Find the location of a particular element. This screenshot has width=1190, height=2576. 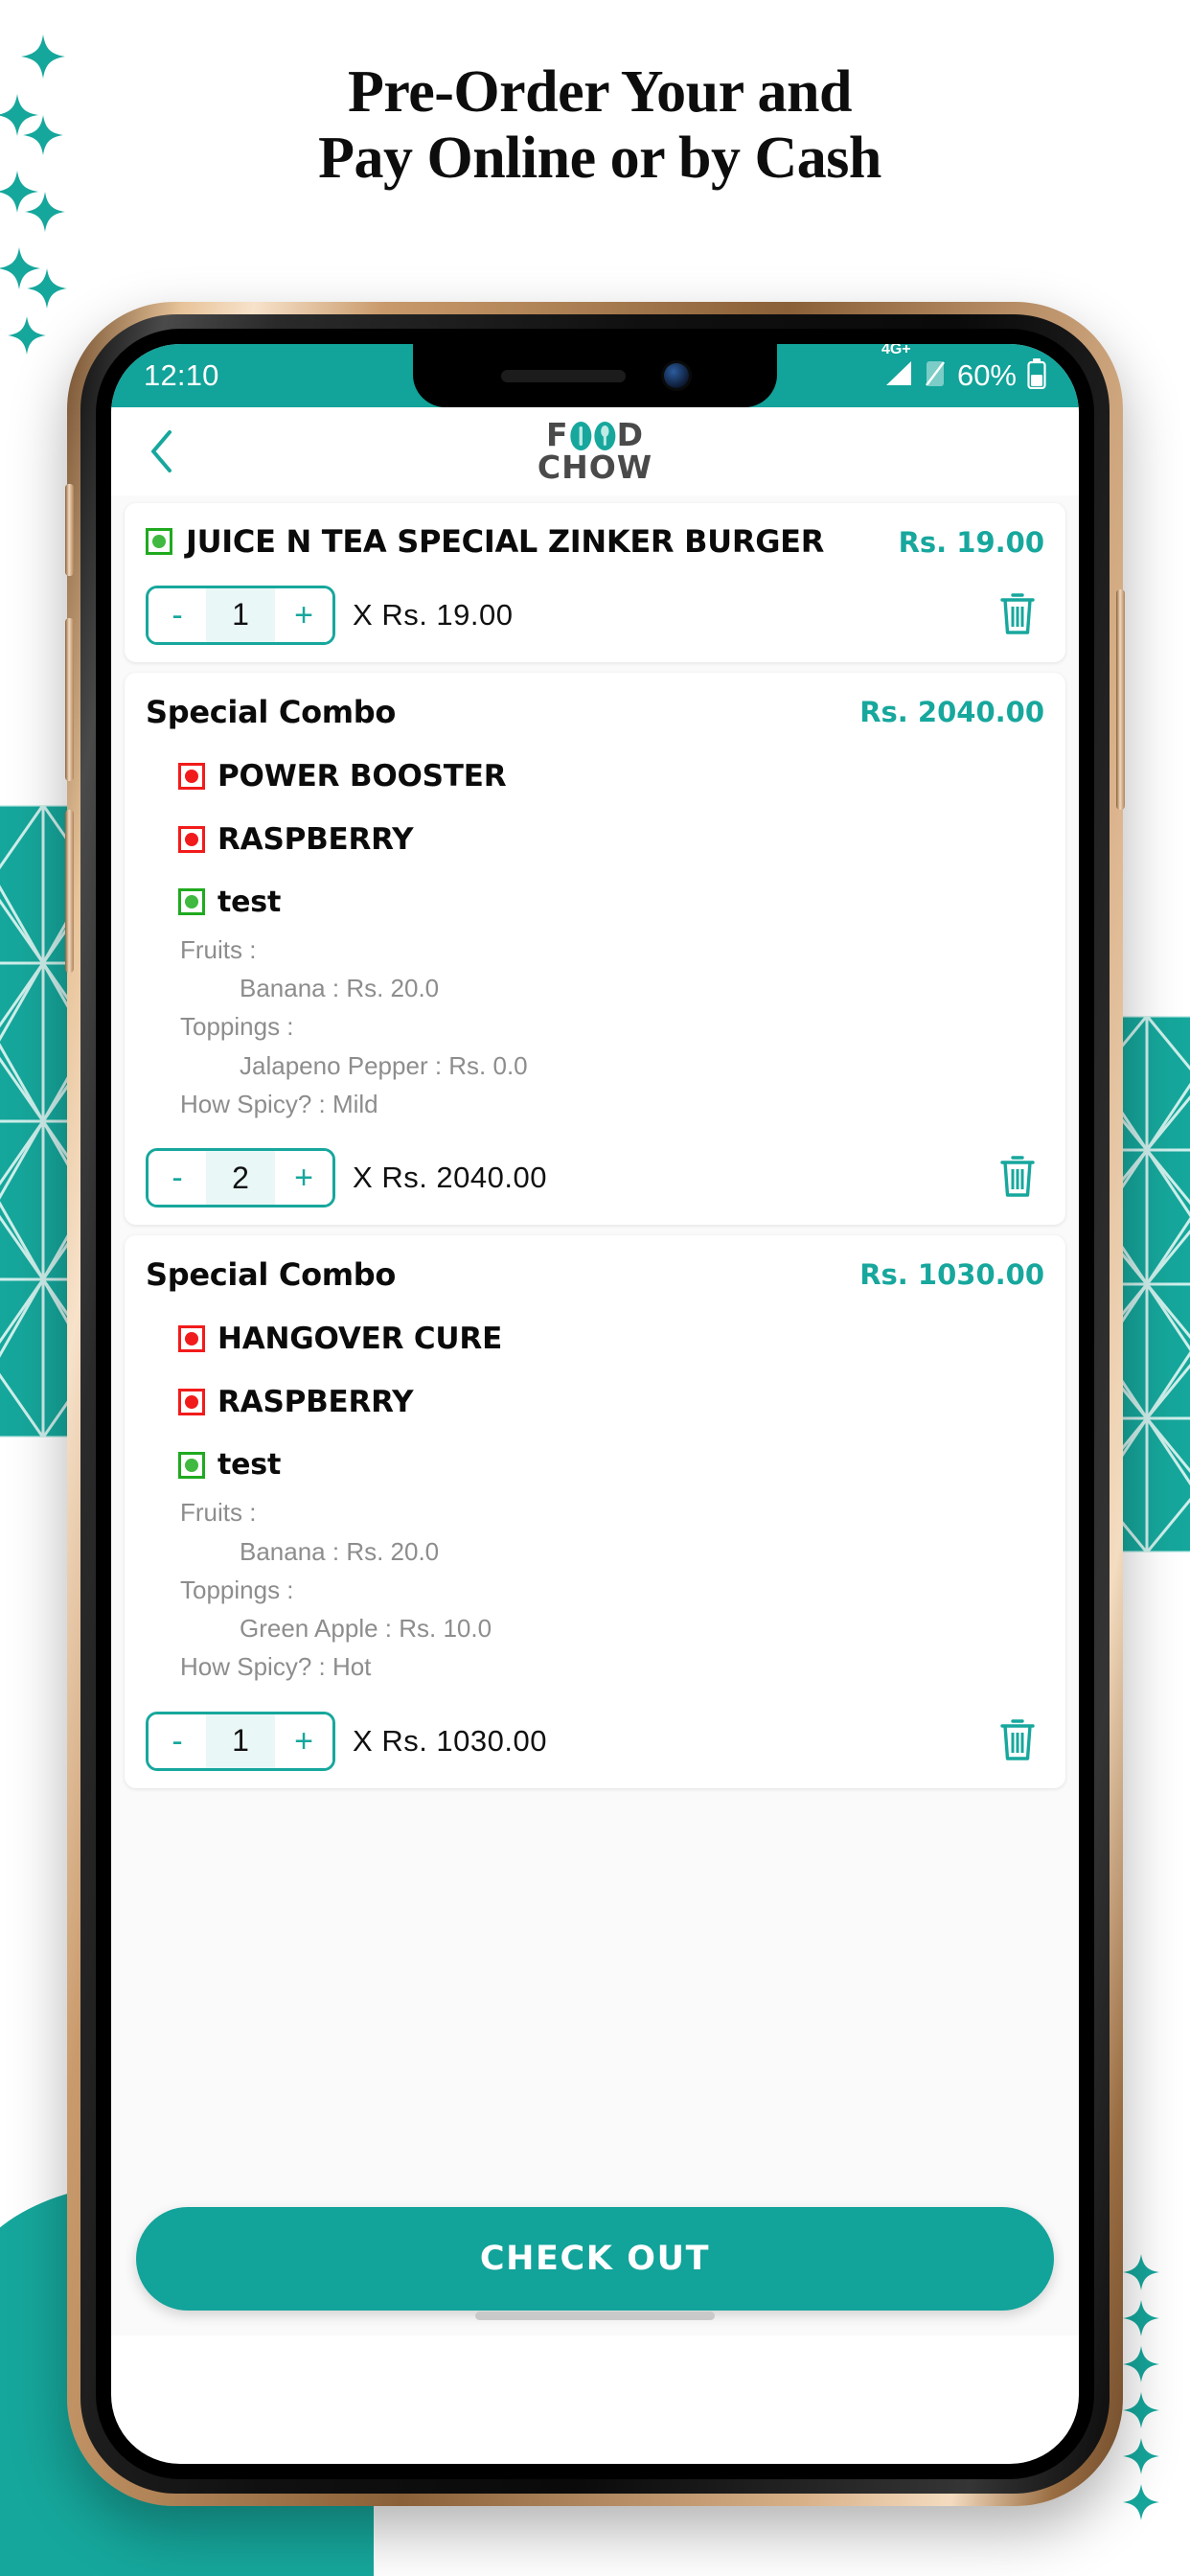

logo-line-chow: CHOW is located at coordinates (595, 467).